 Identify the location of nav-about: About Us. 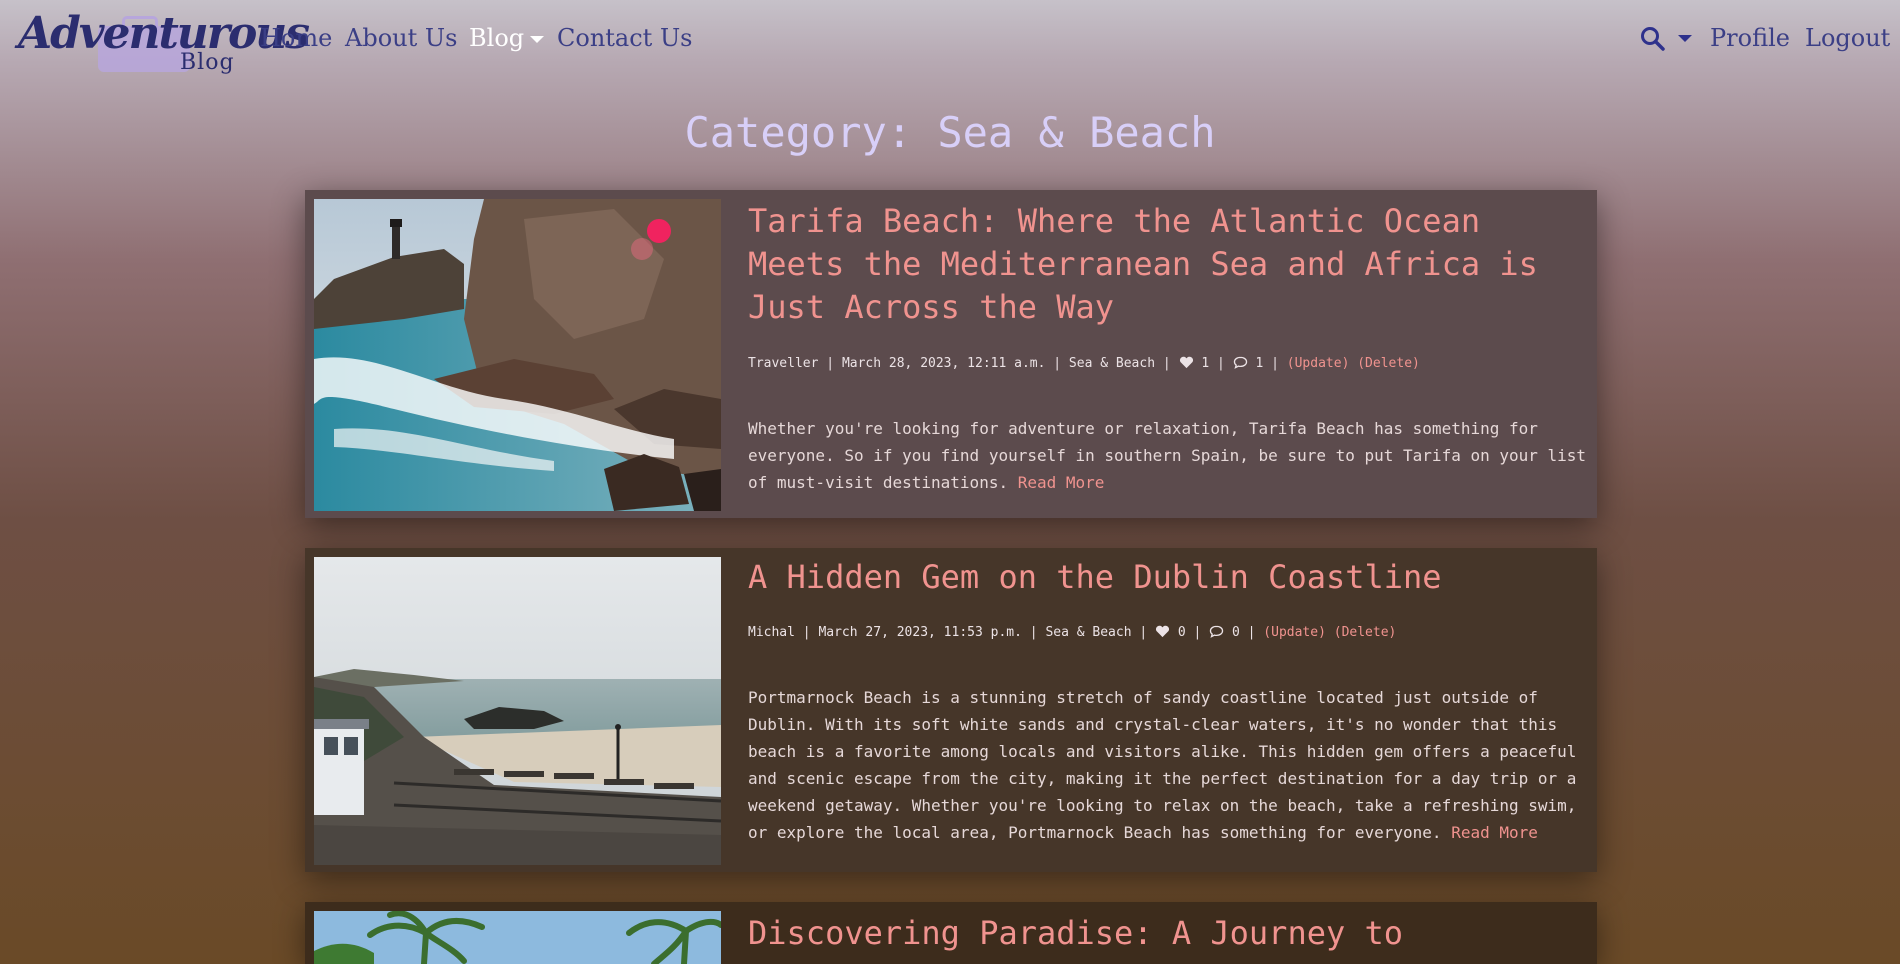
(401, 38).